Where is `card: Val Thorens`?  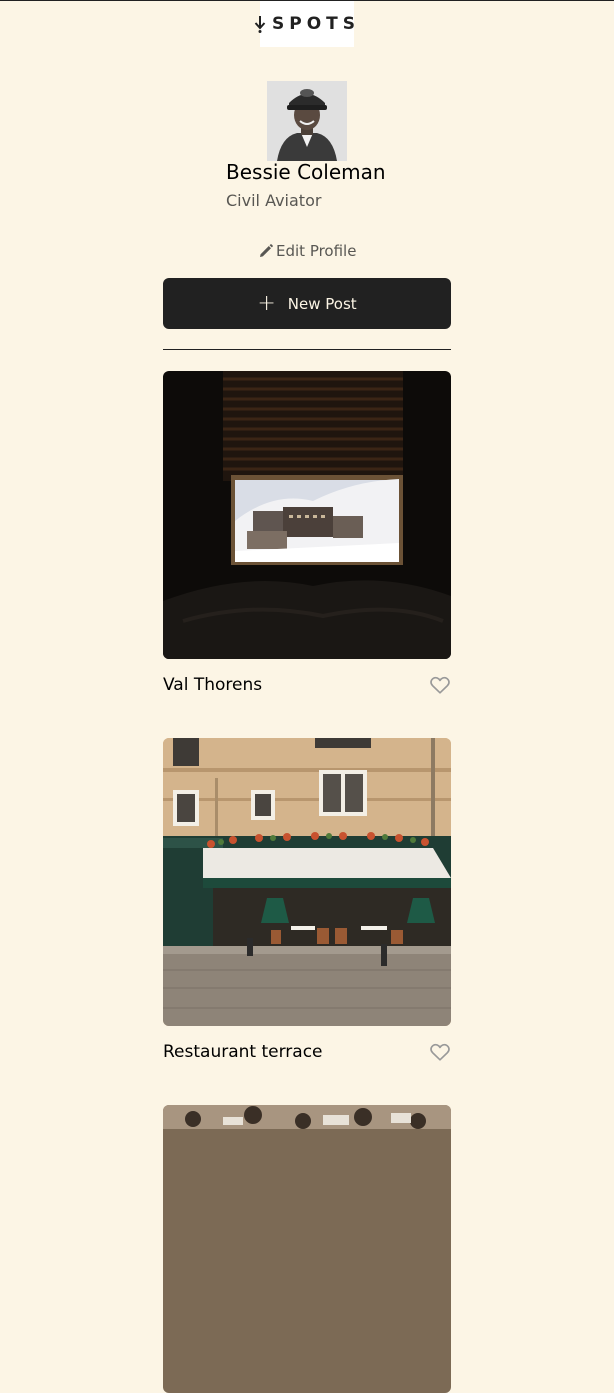 card: Val Thorens is located at coordinates (307, 534).